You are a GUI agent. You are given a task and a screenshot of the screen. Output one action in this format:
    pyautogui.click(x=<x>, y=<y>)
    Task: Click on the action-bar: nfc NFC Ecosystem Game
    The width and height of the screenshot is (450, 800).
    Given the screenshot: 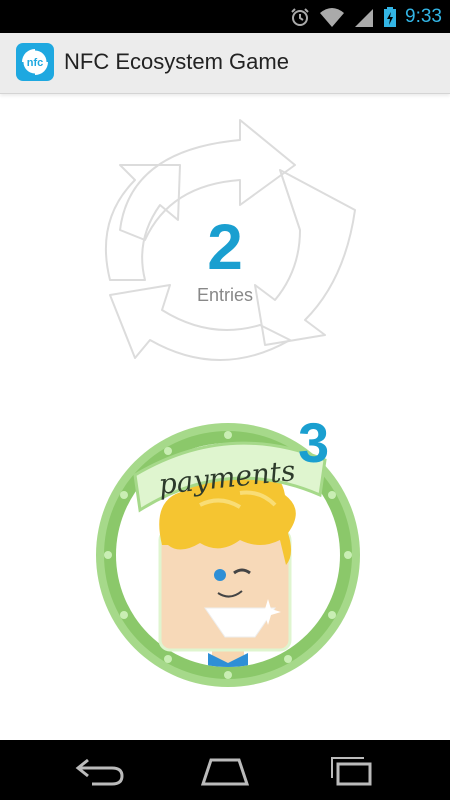 What is the action you would take?
    pyautogui.click(x=225, y=63)
    